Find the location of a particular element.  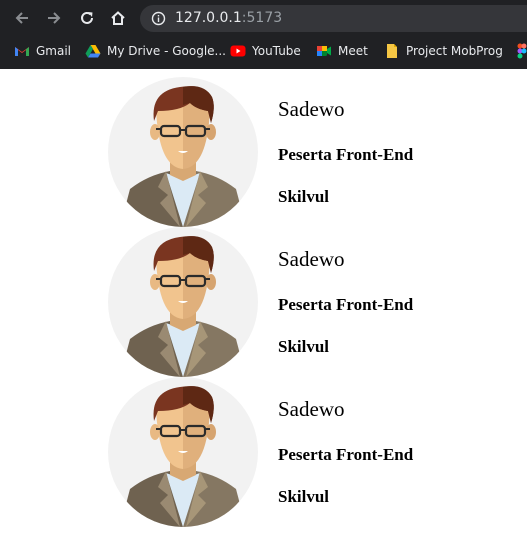

info-icon is located at coordinates (158, 20).